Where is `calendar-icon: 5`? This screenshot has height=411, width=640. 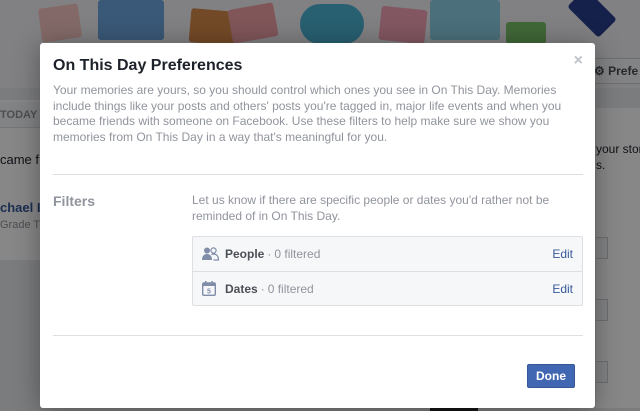 calendar-icon: 5 is located at coordinates (210, 288).